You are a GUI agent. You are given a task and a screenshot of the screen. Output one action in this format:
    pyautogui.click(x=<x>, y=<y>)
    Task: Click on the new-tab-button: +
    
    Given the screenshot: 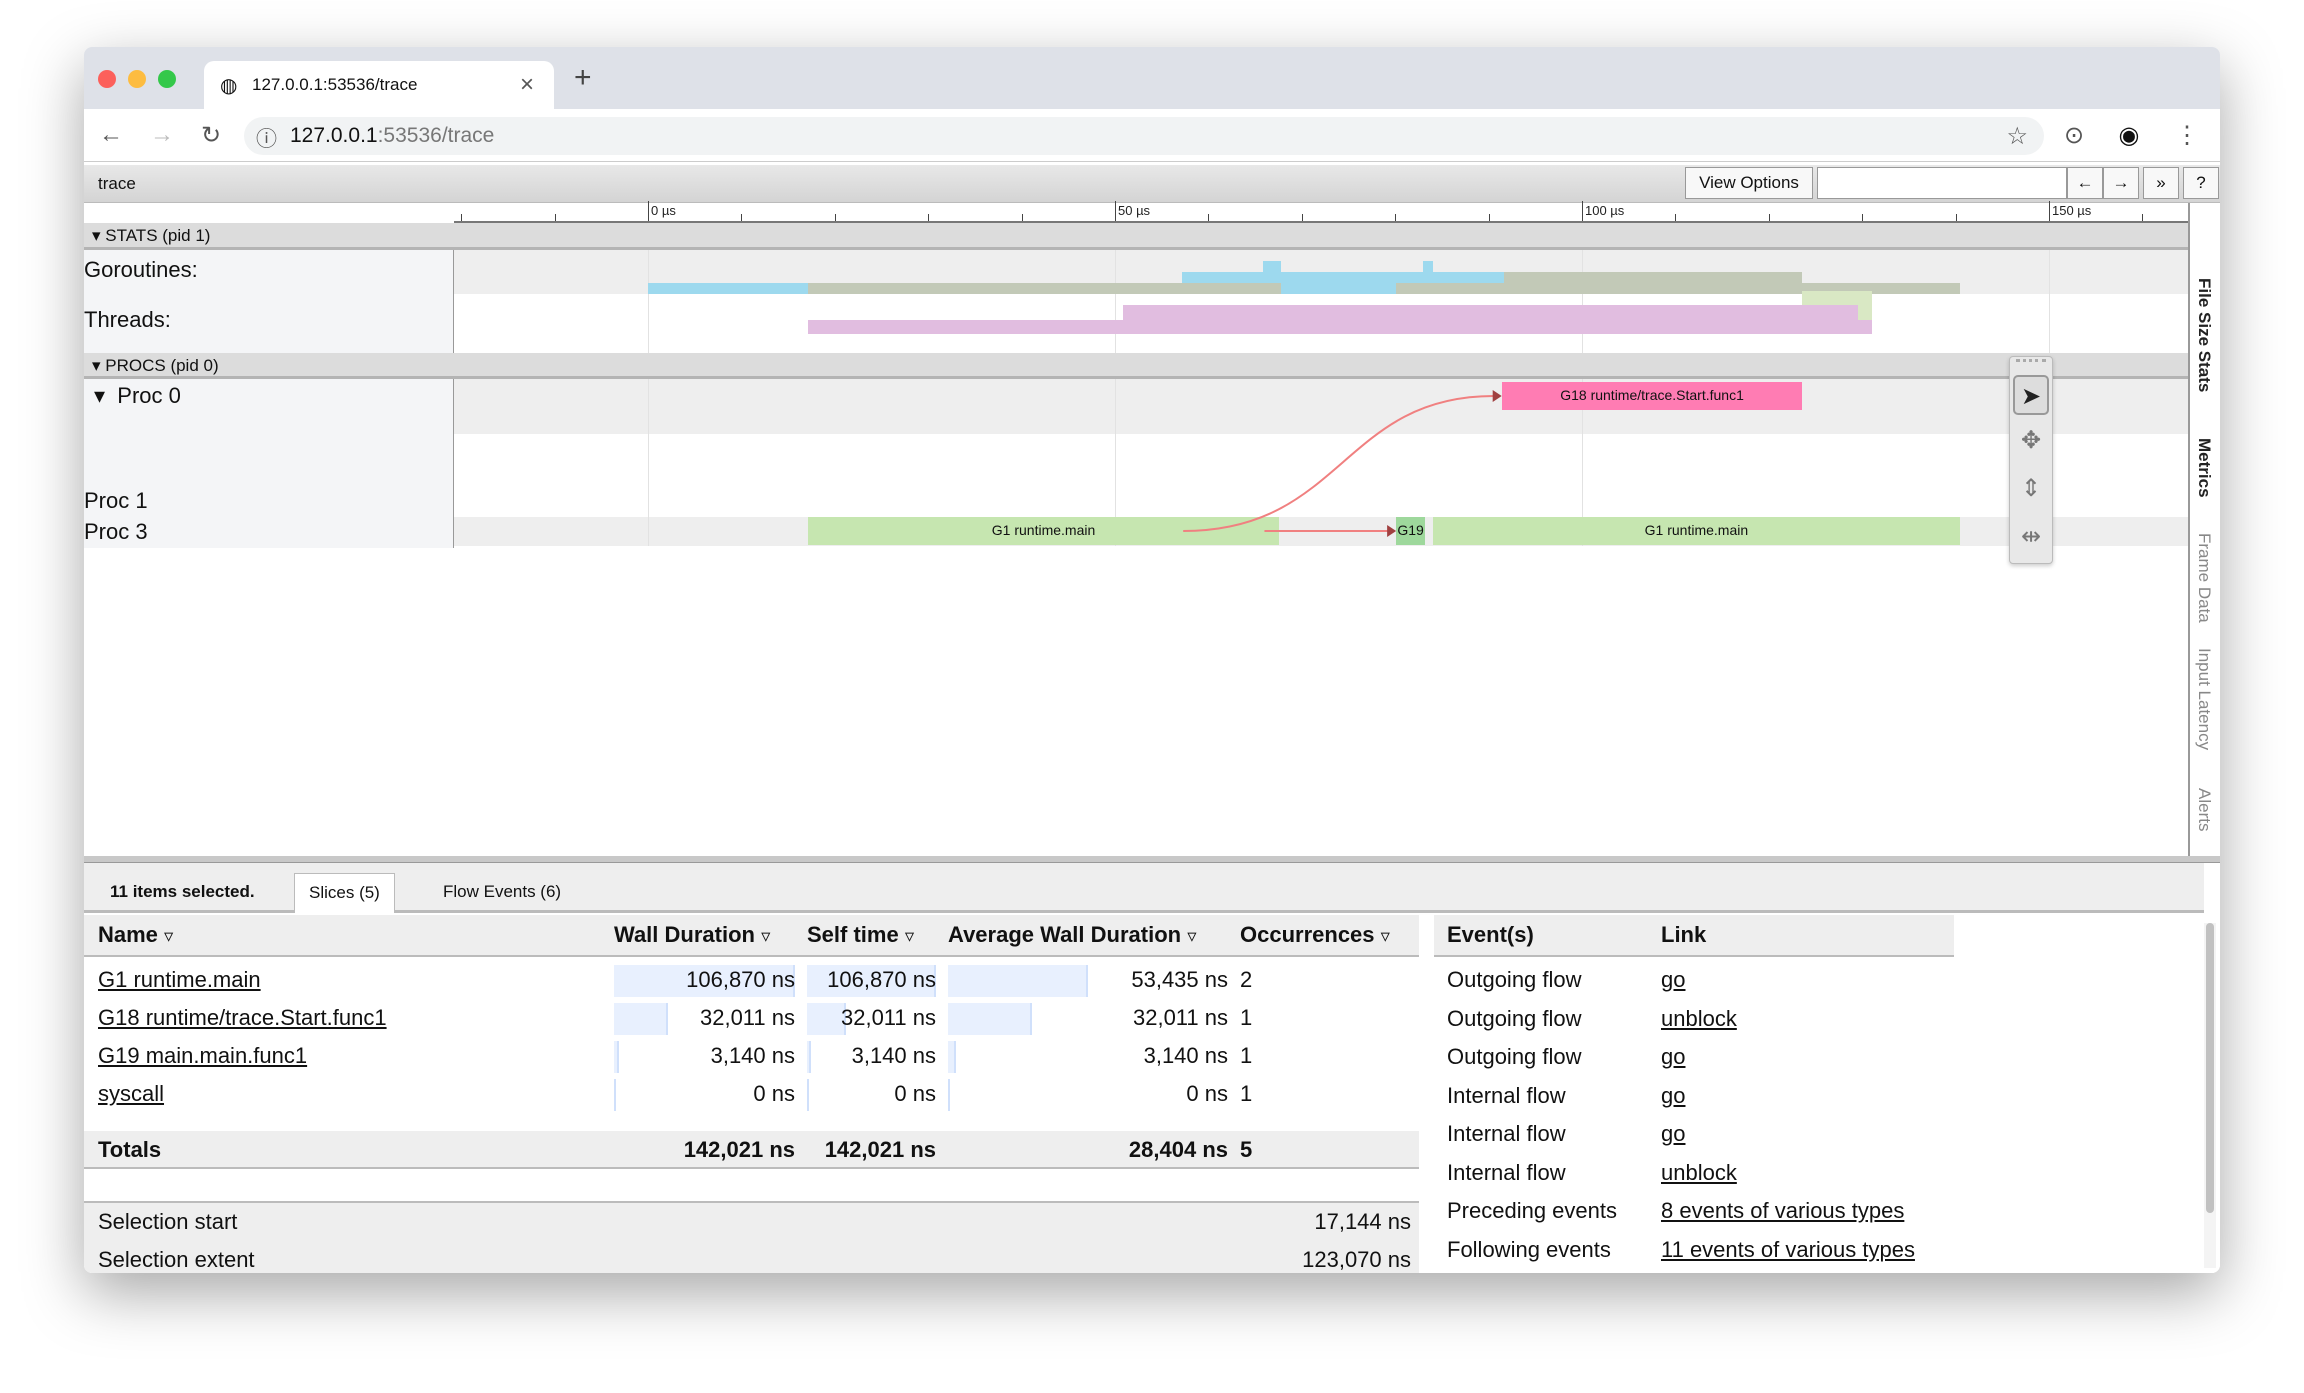 What is the action you would take?
    pyautogui.click(x=583, y=78)
    